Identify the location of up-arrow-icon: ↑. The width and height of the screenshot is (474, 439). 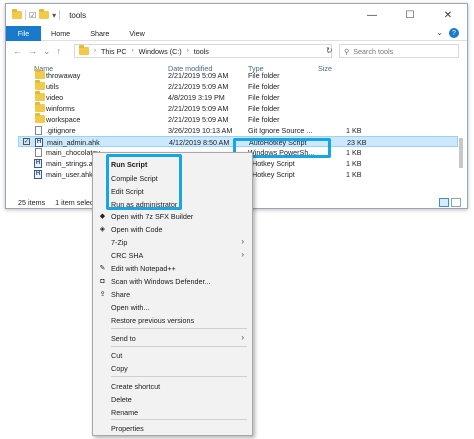
(59, 51).